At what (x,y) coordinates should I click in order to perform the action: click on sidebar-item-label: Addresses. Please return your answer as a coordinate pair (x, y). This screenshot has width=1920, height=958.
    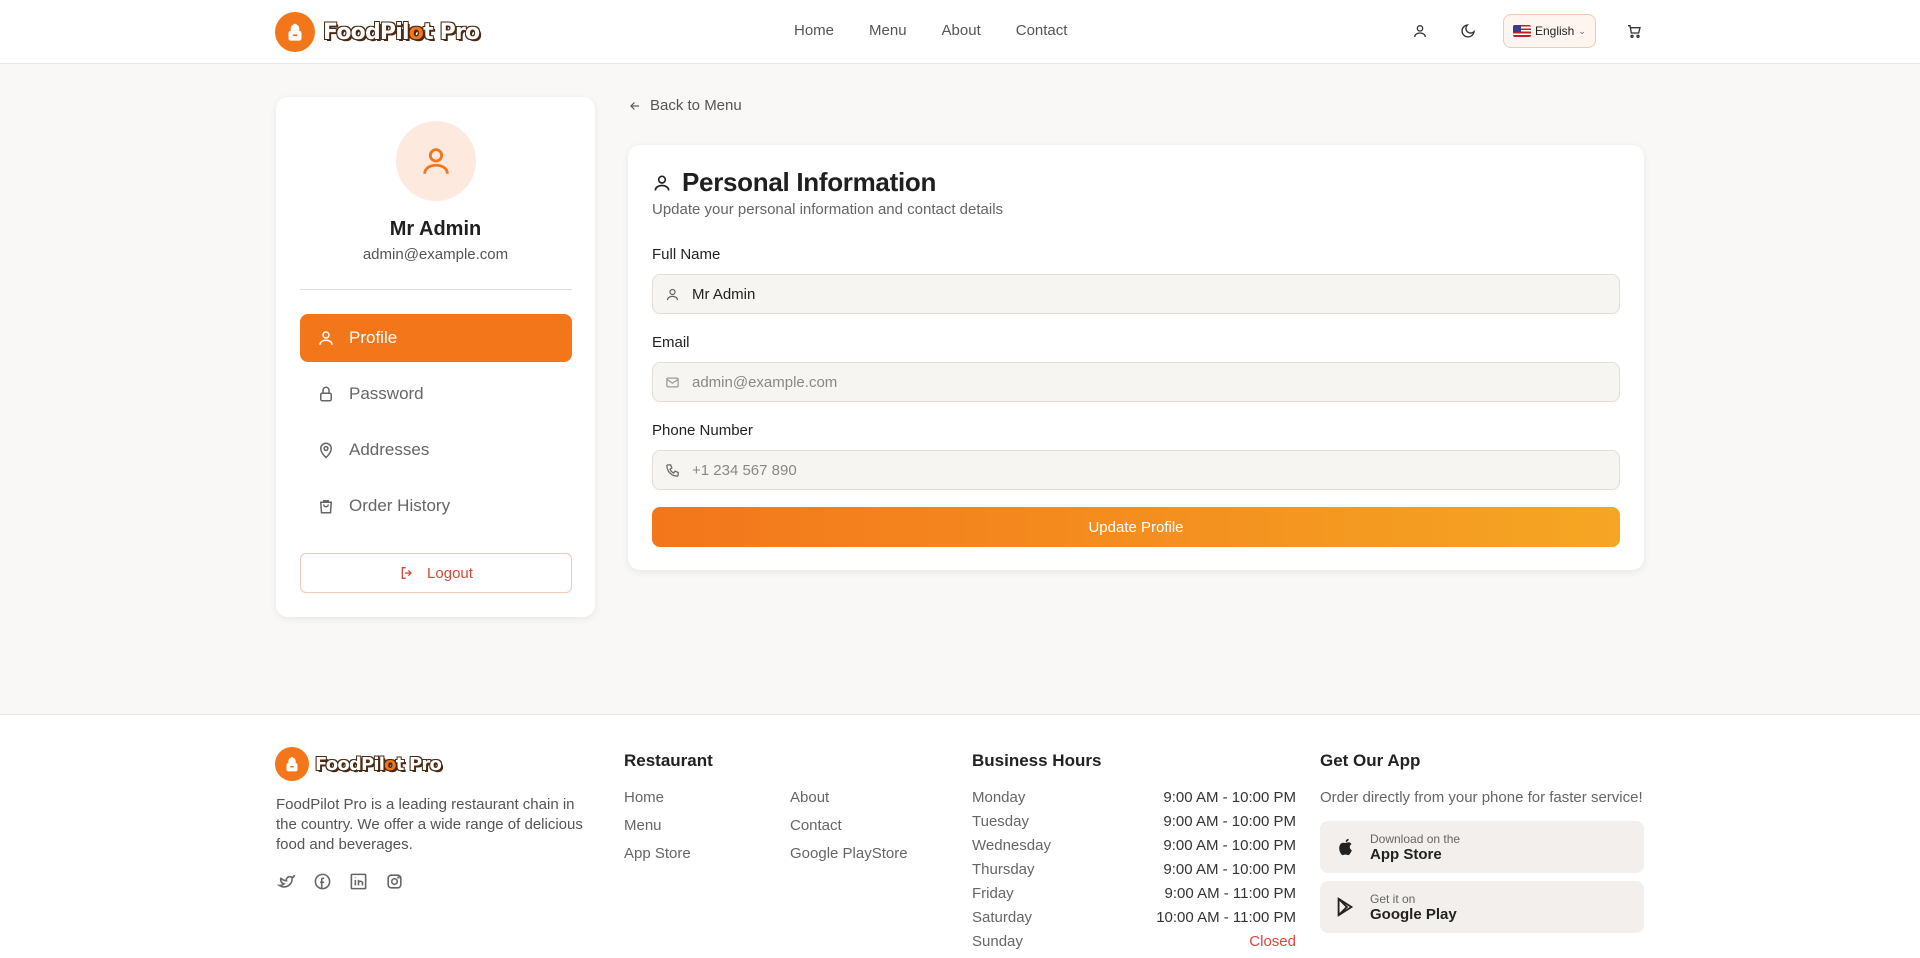
    Looking at the image, I should click on (389, 449).